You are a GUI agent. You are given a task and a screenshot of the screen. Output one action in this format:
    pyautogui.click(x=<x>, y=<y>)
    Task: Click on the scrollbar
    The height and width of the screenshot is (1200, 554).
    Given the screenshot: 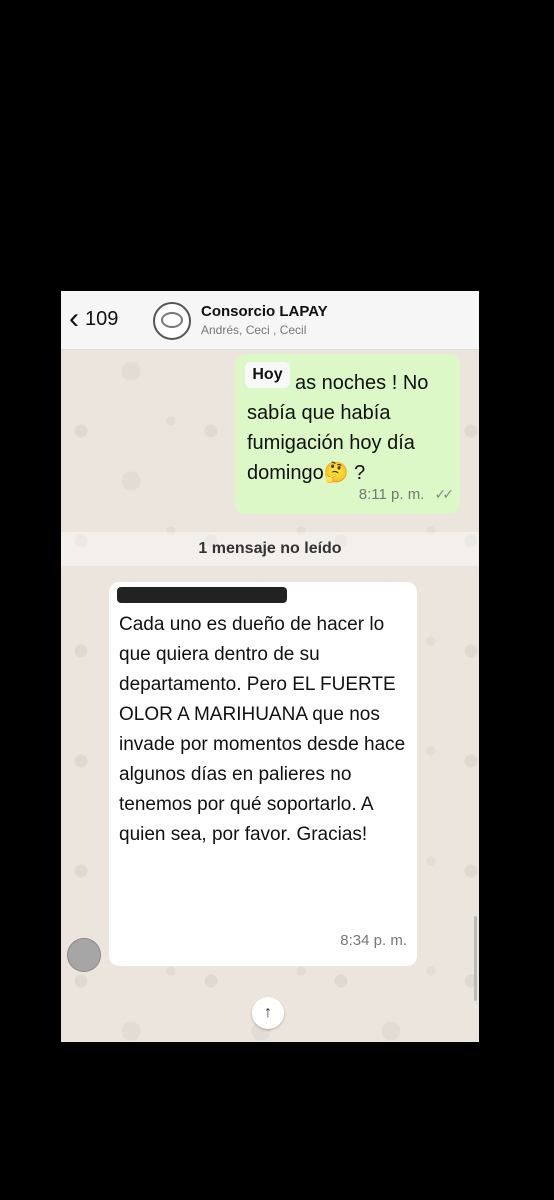 What is the action you would take?
    pyautogui.click(x=475, y=958)
    